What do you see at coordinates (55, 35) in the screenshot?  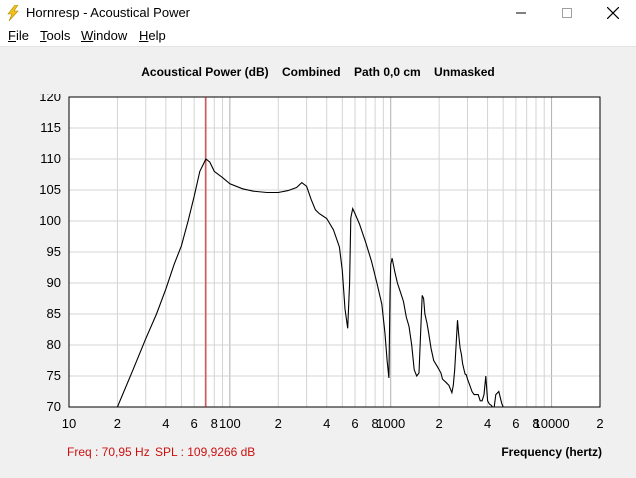 I see `menu-tools: Tools` at bounding box center [55, 35].